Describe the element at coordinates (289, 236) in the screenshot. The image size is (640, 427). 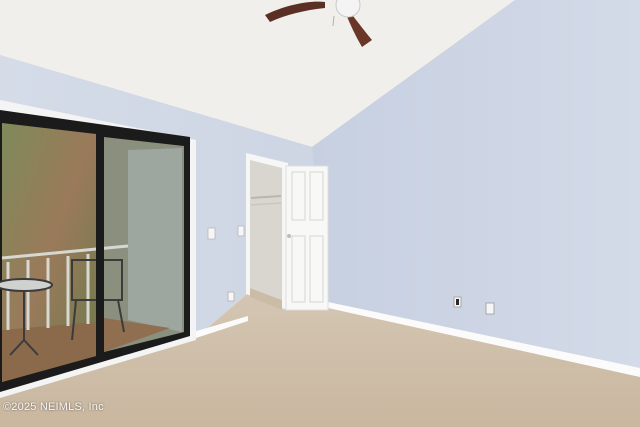
I see `door-knob` at that location.